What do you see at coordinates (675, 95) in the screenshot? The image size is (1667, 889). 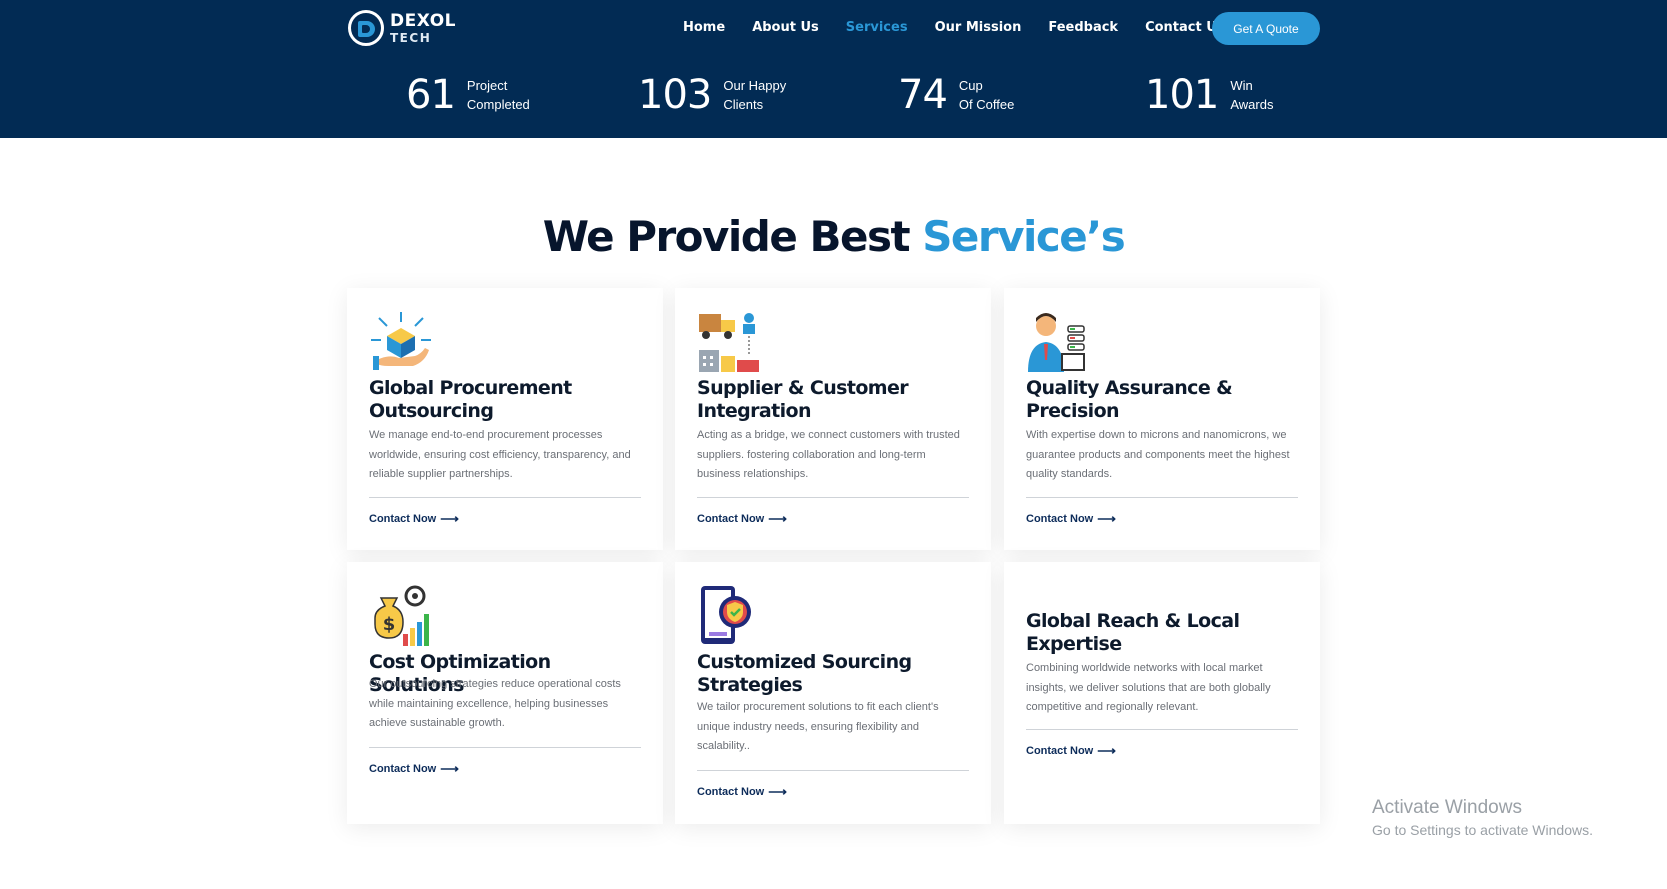 I see `stat-value: 103` at bounding box center [675, 95].